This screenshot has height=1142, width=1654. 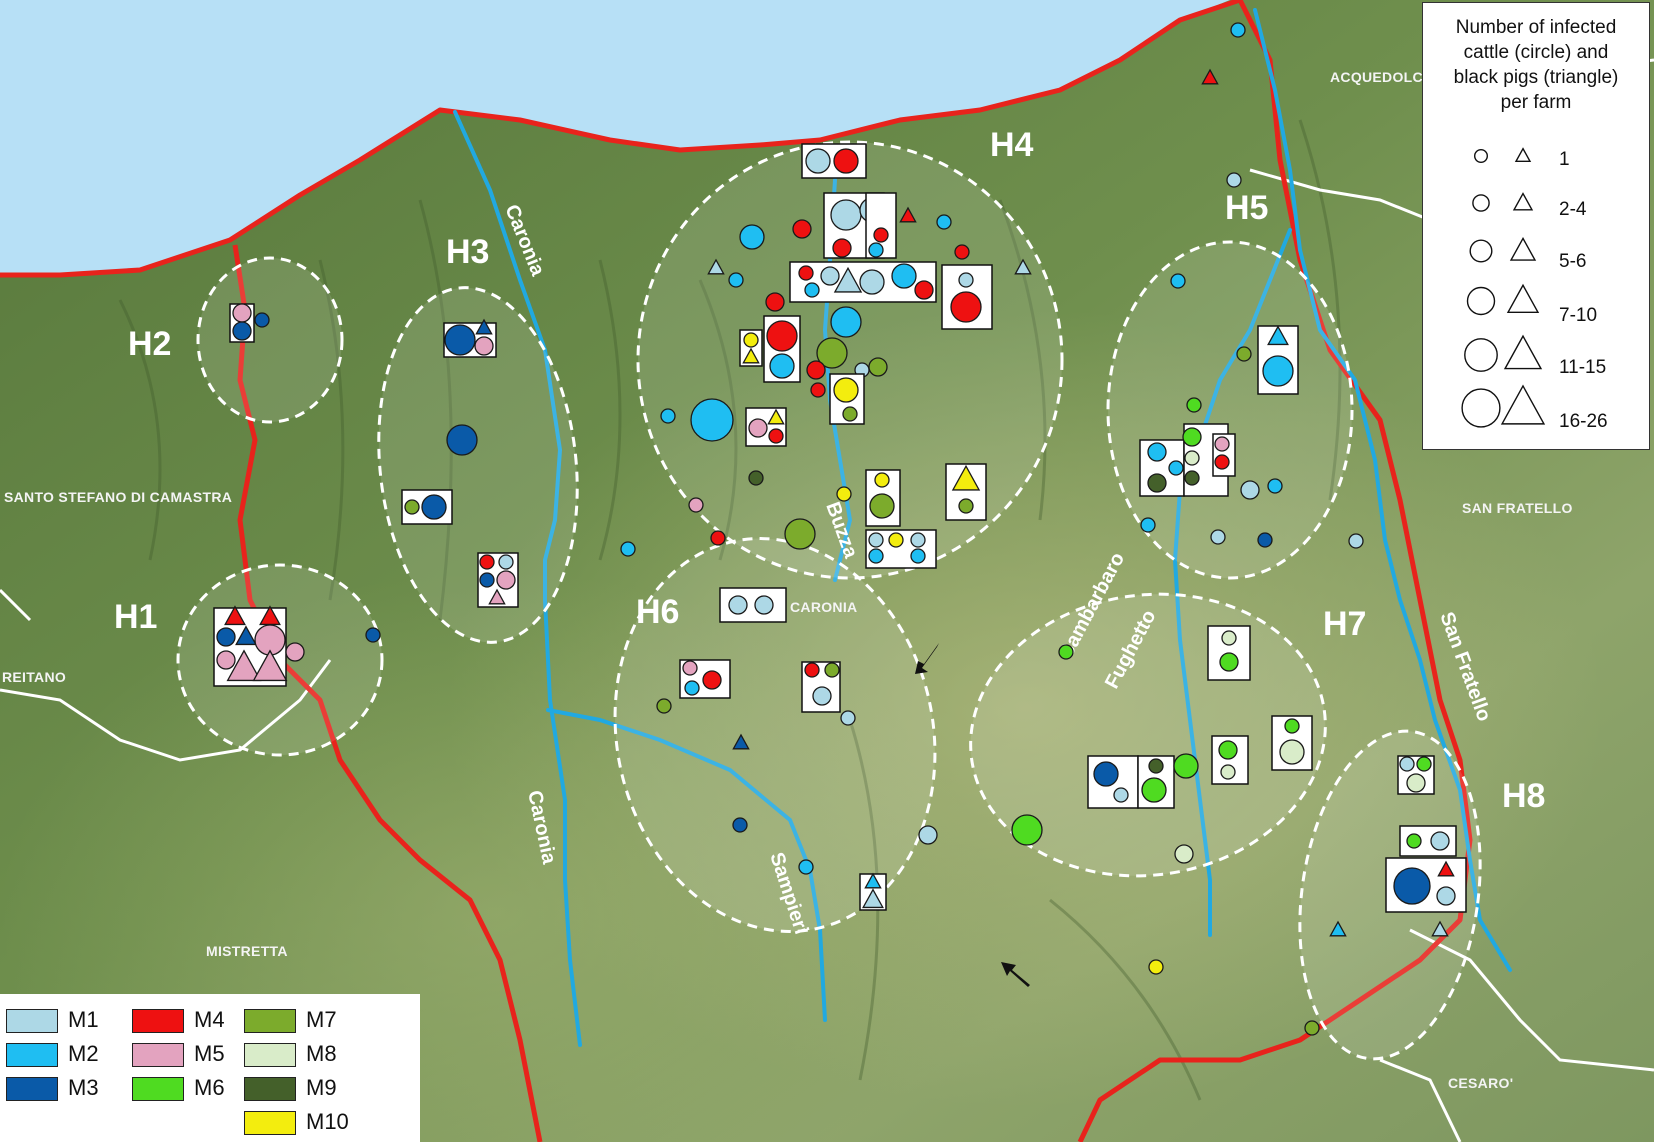 What do you see at coordinates (823, 607) in the screenshot?
I see `place-caronia: CARONIA` at bounding box center [823, 607].